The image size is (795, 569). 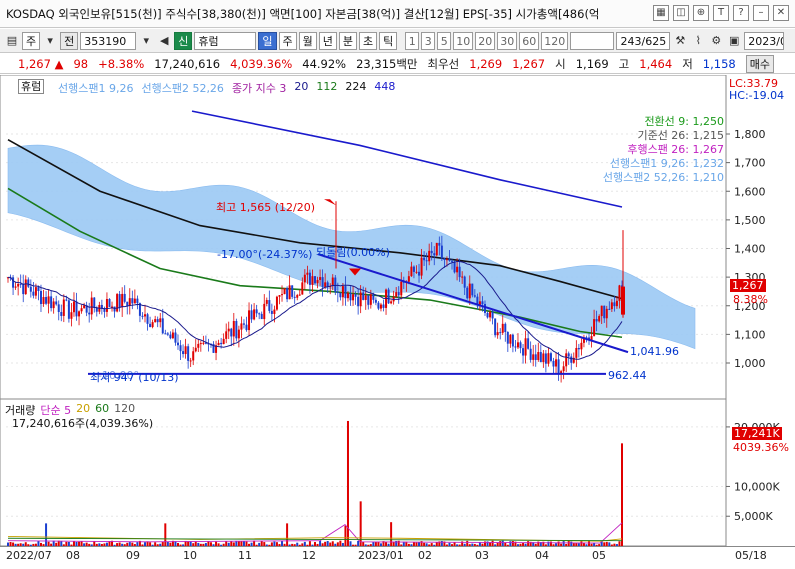 I want to click on interval-120: 120, so click(x=555, y=40).